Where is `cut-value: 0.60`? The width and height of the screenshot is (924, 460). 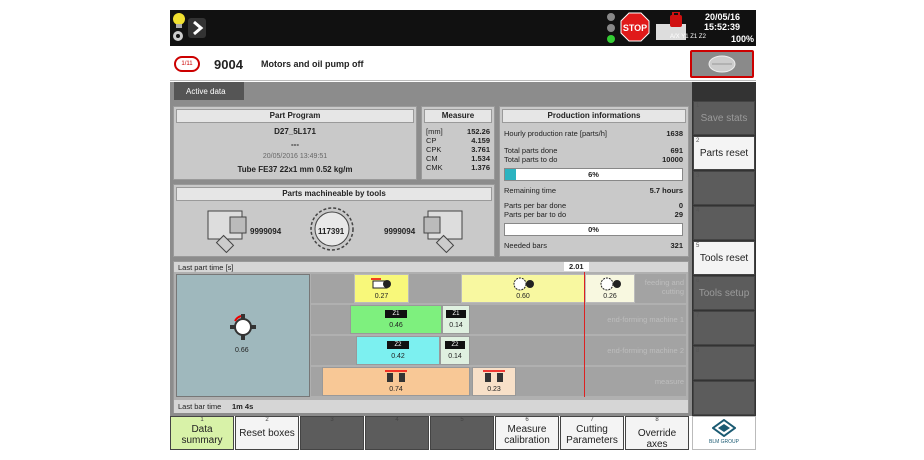
cut-value: 0.60 is located at coordinates (523, 296).